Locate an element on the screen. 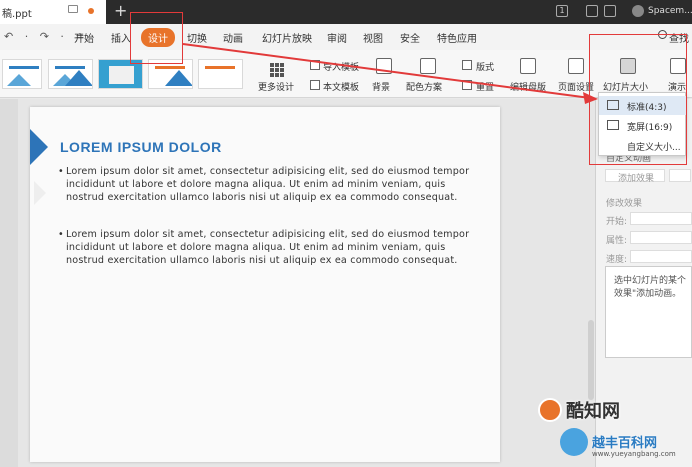  site-logo-icon is located at coordinates (574, 442).